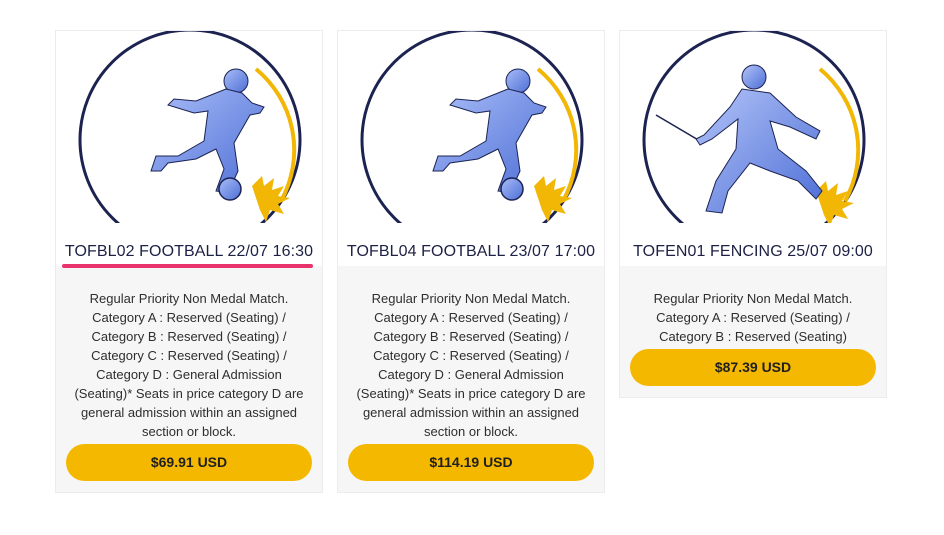 Image resolution: width=944 pixels, height=535 pixels. I want to click on price-button: $87.39 USD, so click(753, 367).